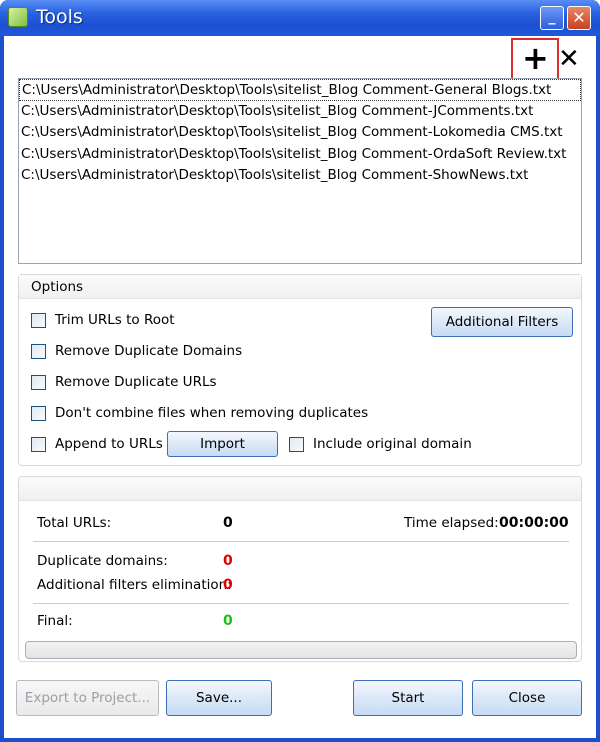 Image resolution: width=600 pixels, height=742 pixels. I want to click on start-button: Start, so click(408, 698).